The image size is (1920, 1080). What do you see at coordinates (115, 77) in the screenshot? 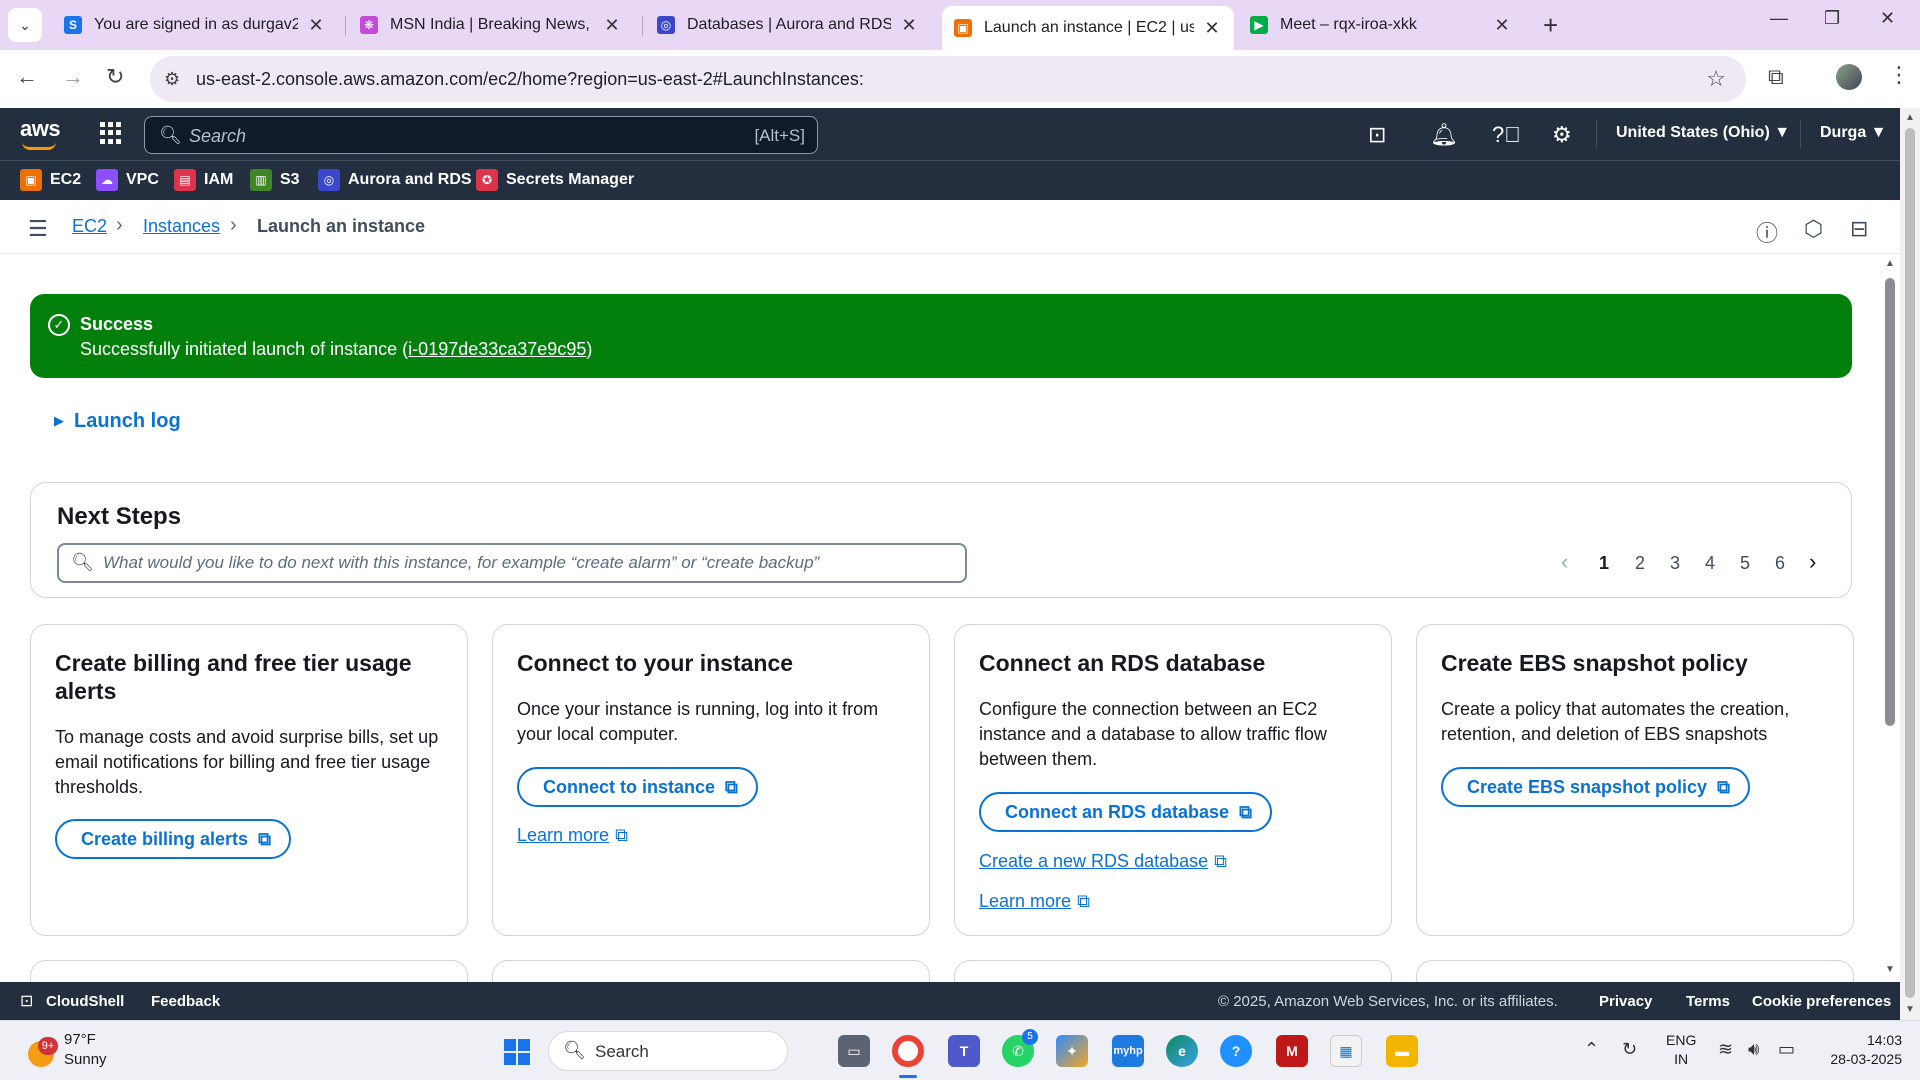
I see `reload-icon: ↻` at bounding box center [115, 77].